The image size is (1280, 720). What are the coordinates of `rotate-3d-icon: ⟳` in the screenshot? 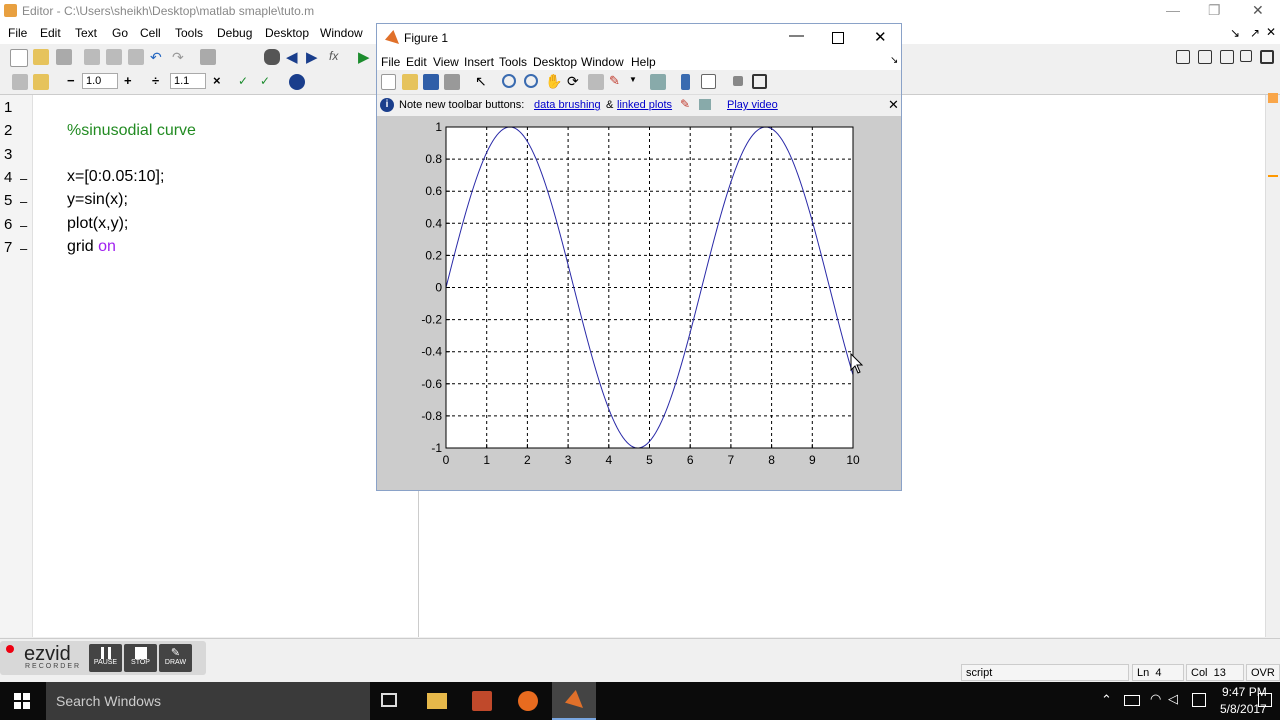 It's located at (575, 81).